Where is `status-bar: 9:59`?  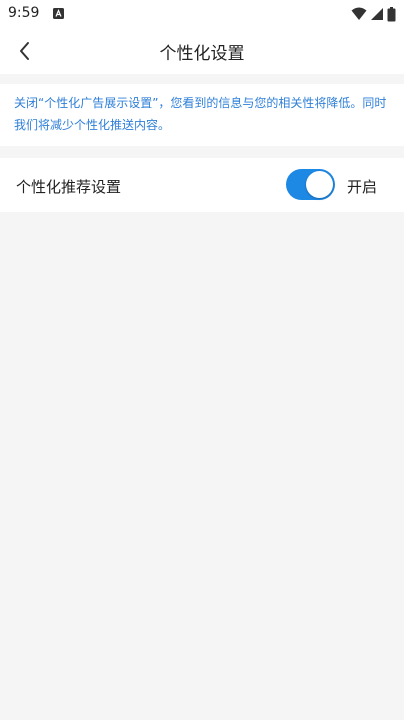
status-bar: 9:59 is located at coordinates (202, 14).